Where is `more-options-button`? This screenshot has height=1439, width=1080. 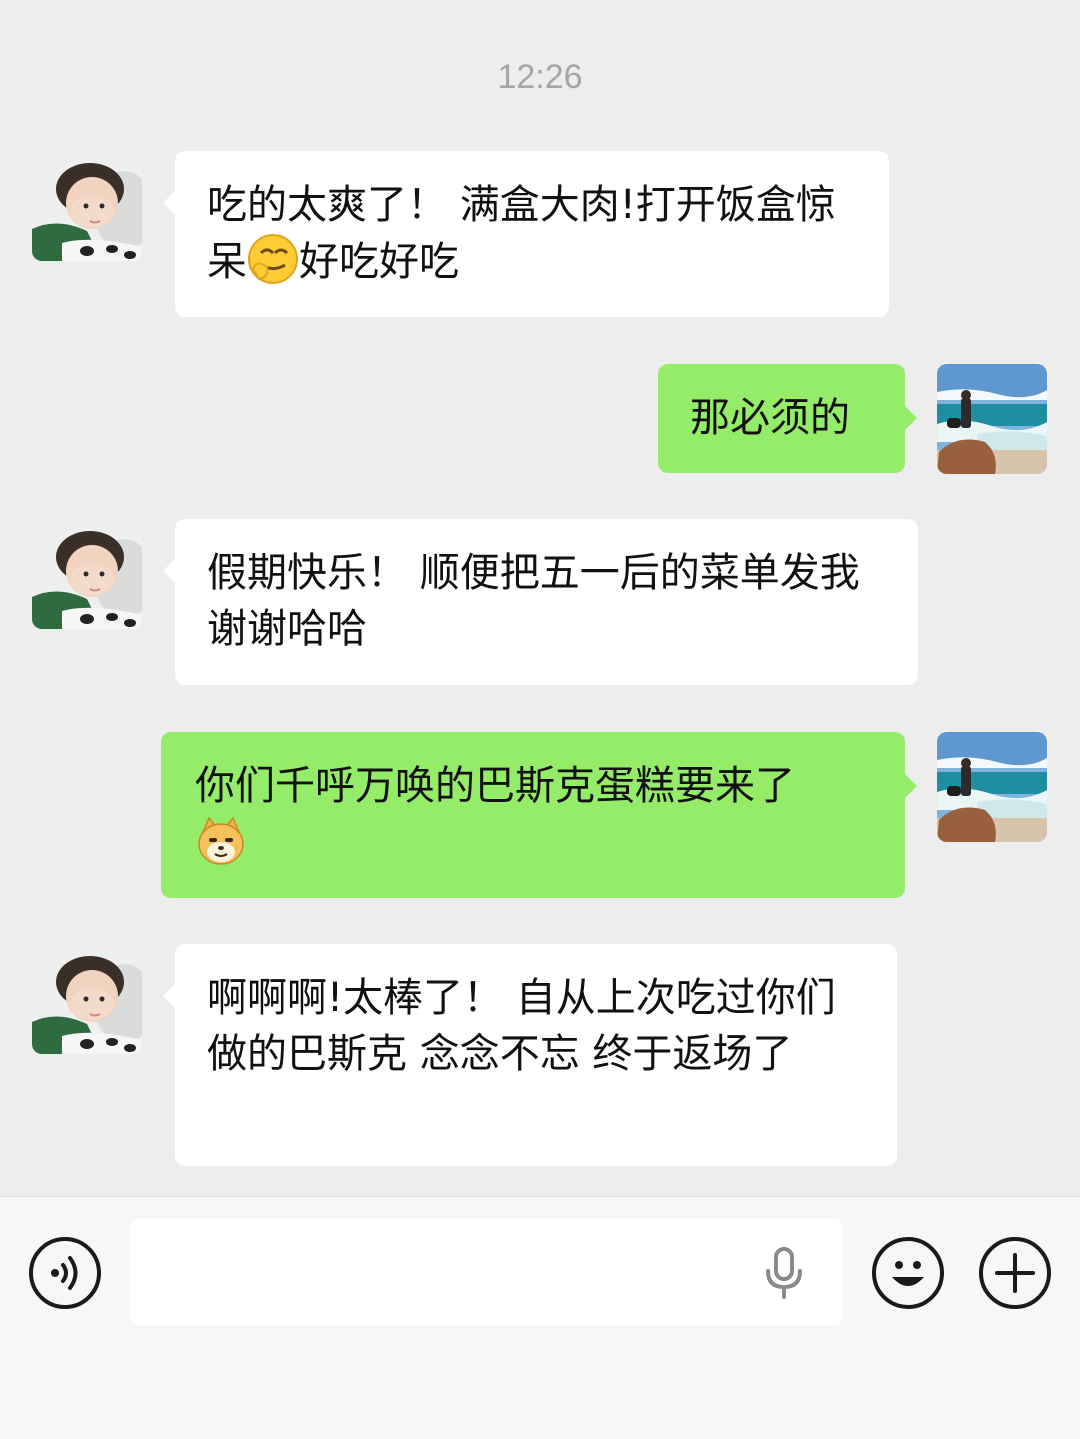
more-options-button is located at coordinates (1015, 1273).